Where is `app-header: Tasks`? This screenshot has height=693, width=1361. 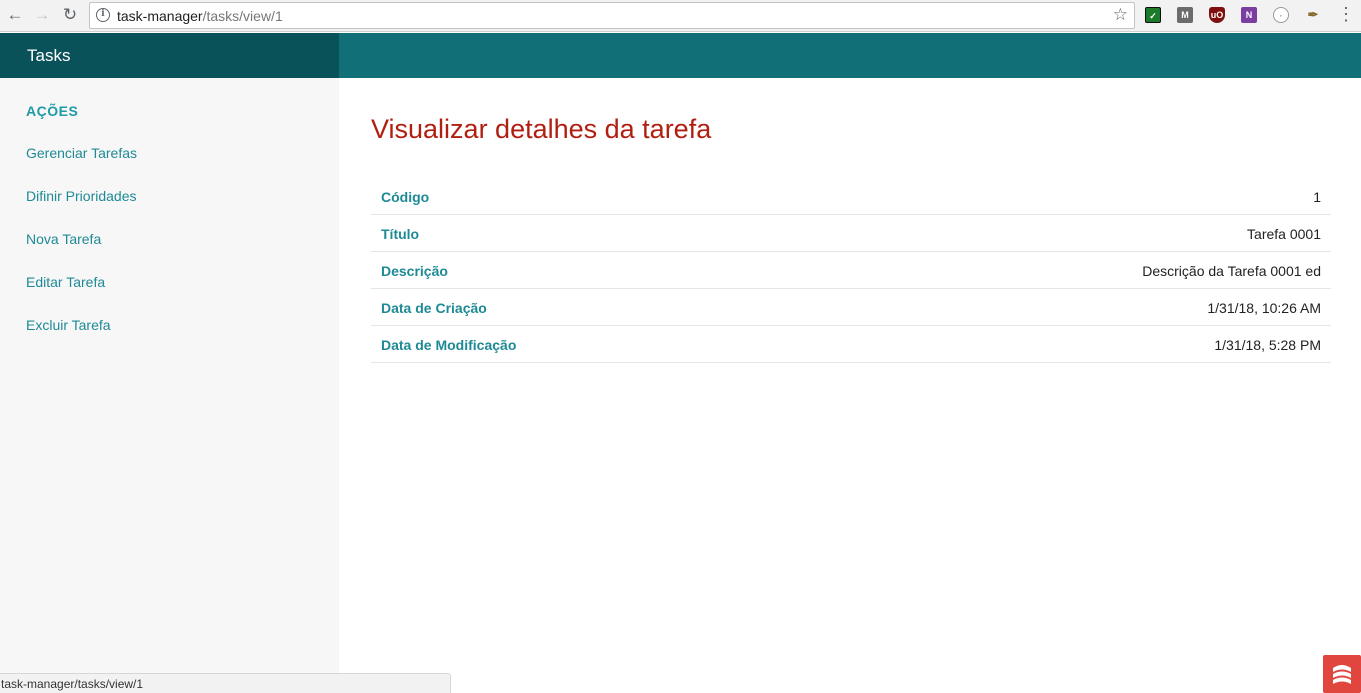 app-header: Tasks is located at coordinates (680, 55).